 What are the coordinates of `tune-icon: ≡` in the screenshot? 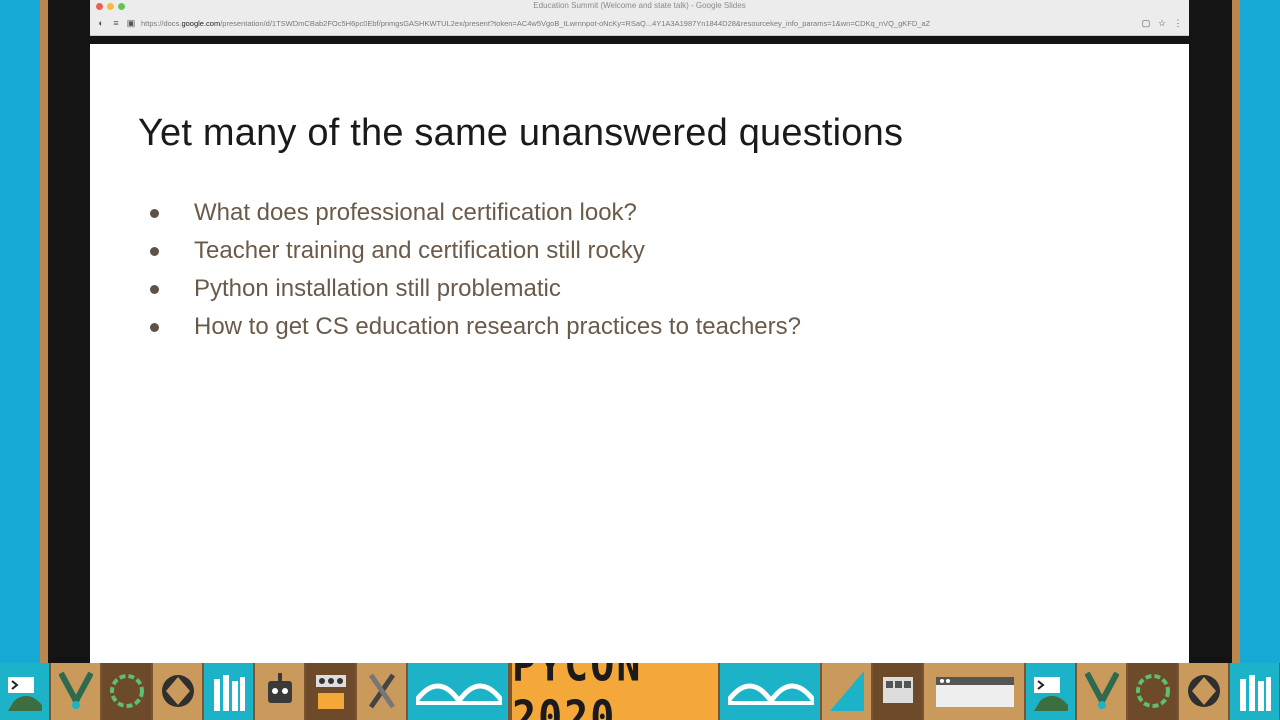 It's located at (116, 23).